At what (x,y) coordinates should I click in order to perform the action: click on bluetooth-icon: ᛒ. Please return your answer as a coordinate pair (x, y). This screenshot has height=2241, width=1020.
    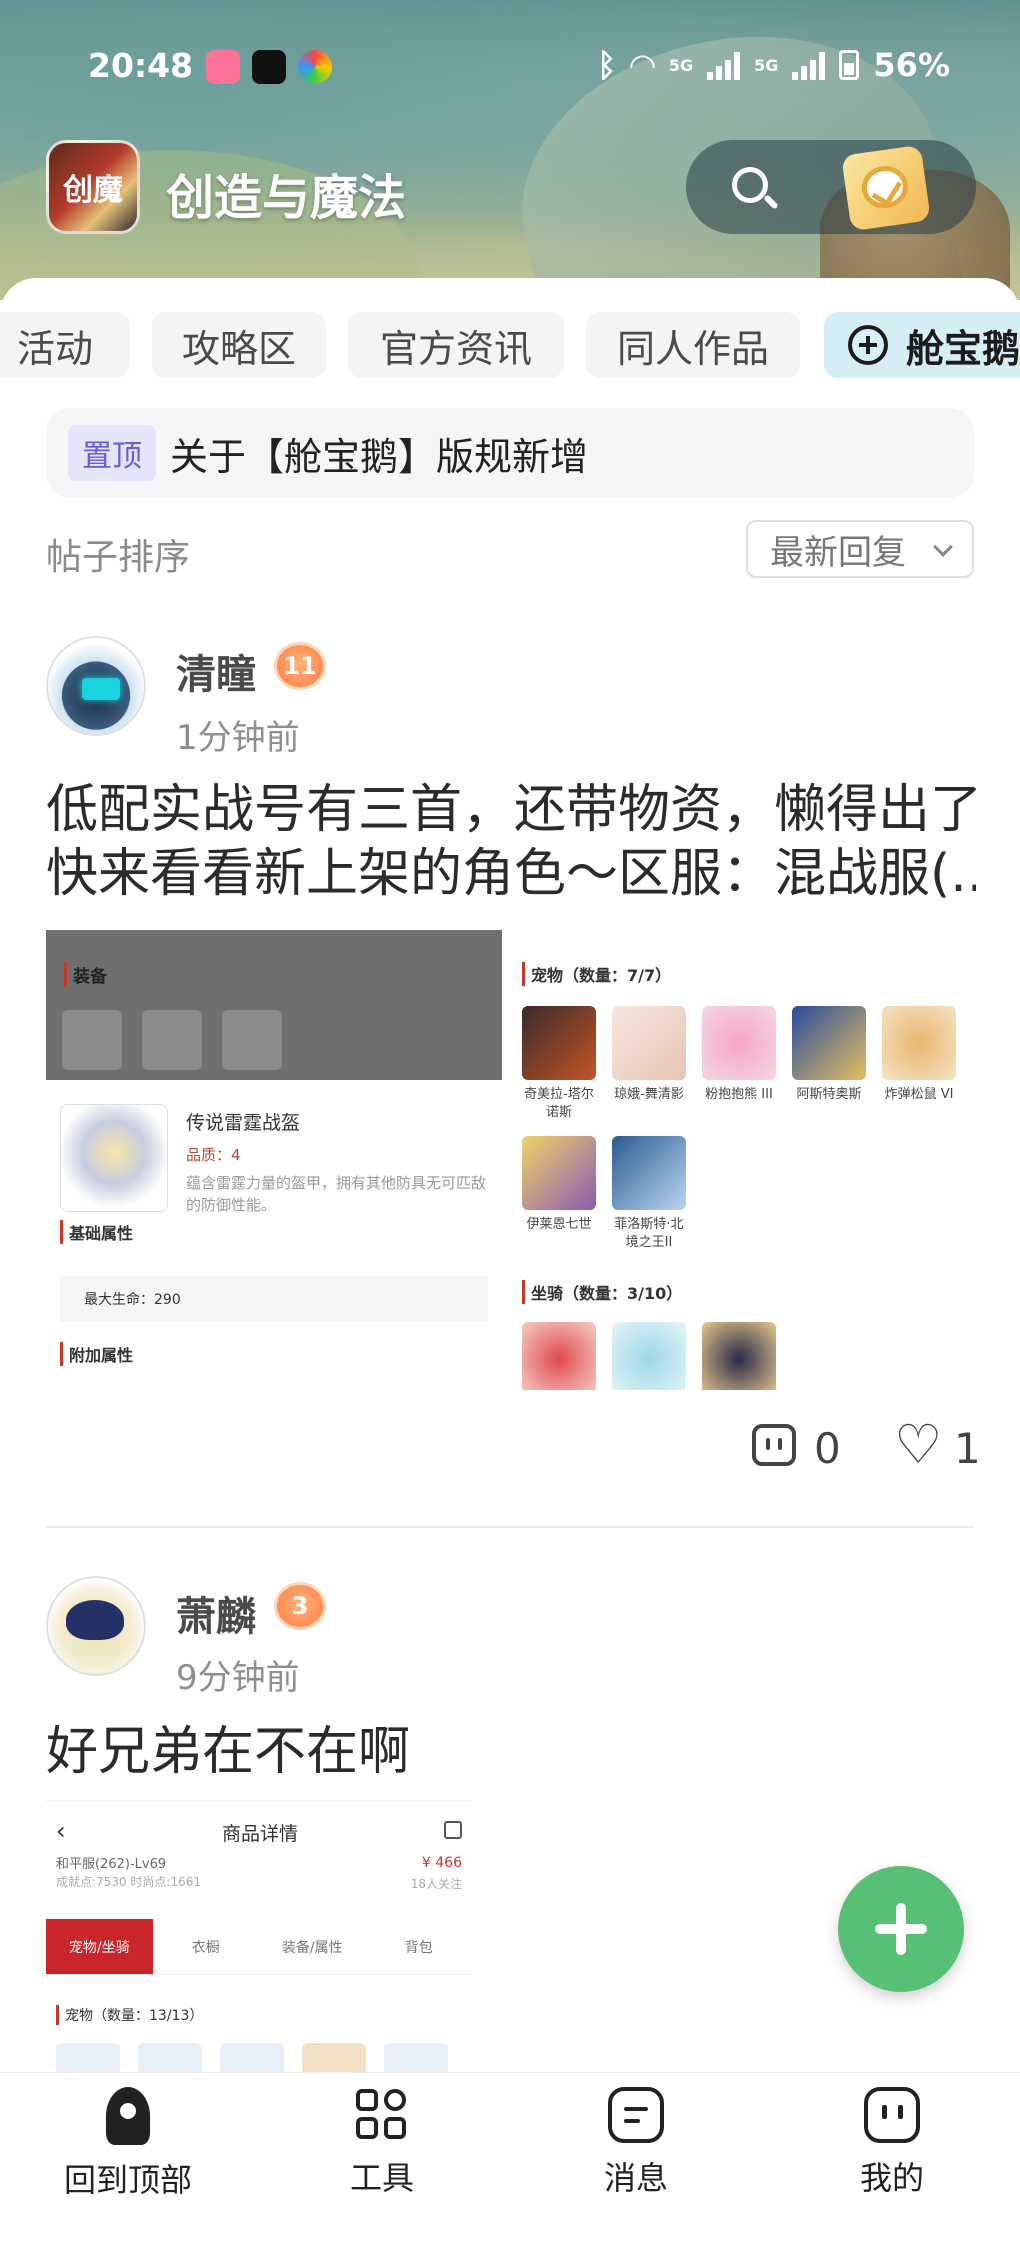
    Looking at the image, I should click on (607, 65).